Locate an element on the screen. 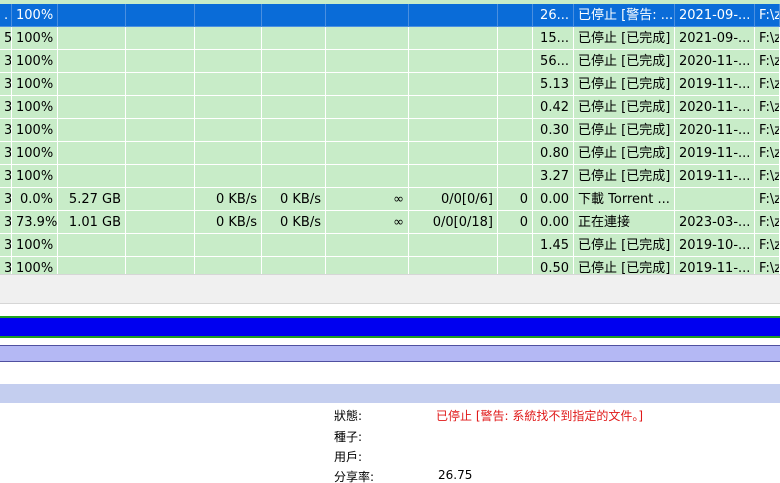  table-row: 3 100% 3.27 已停止 [已完成] 2019-11-... F:\z is located at coordinates (390, 176).